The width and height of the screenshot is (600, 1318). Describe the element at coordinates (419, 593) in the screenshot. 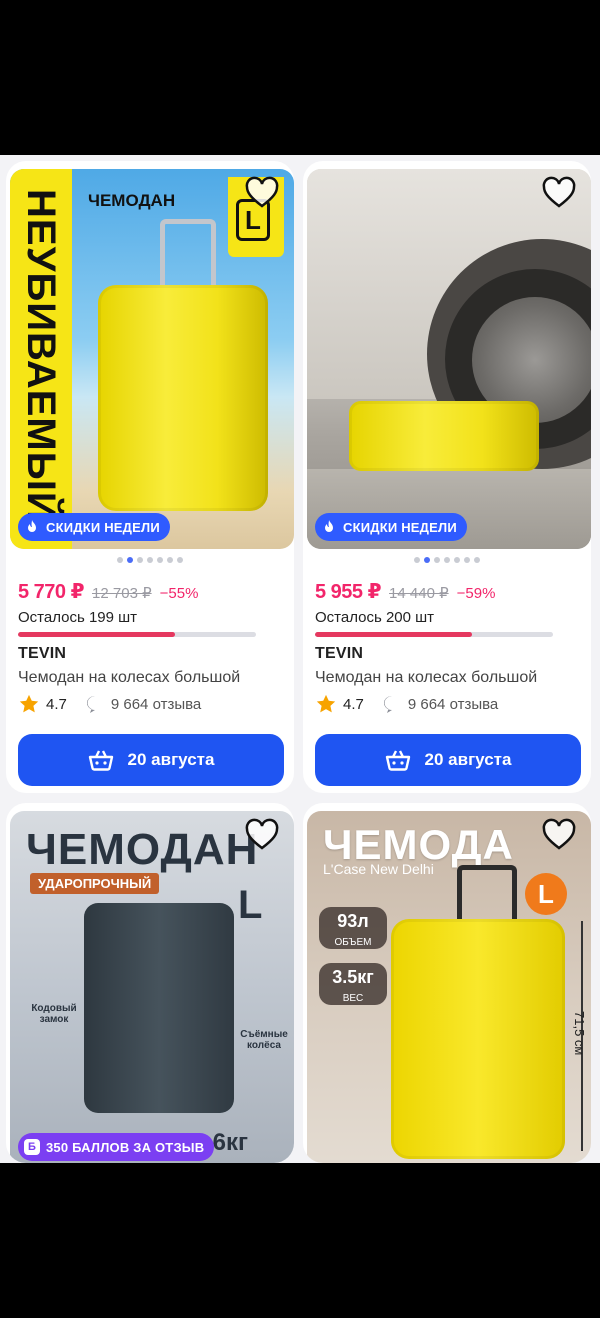

I see `old-price: 14 440 ₽` at that location.